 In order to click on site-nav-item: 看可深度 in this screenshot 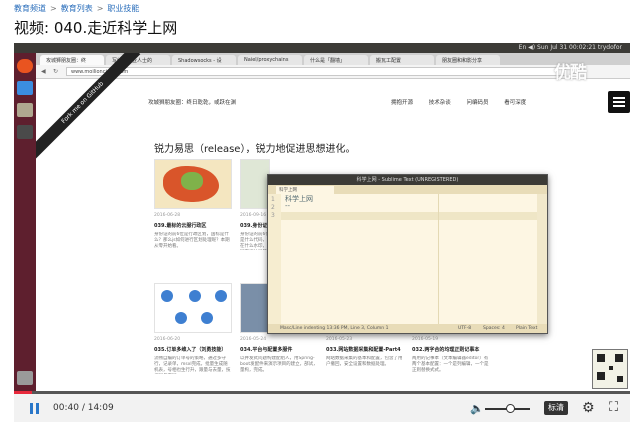, I will do `click(515, 103)`.